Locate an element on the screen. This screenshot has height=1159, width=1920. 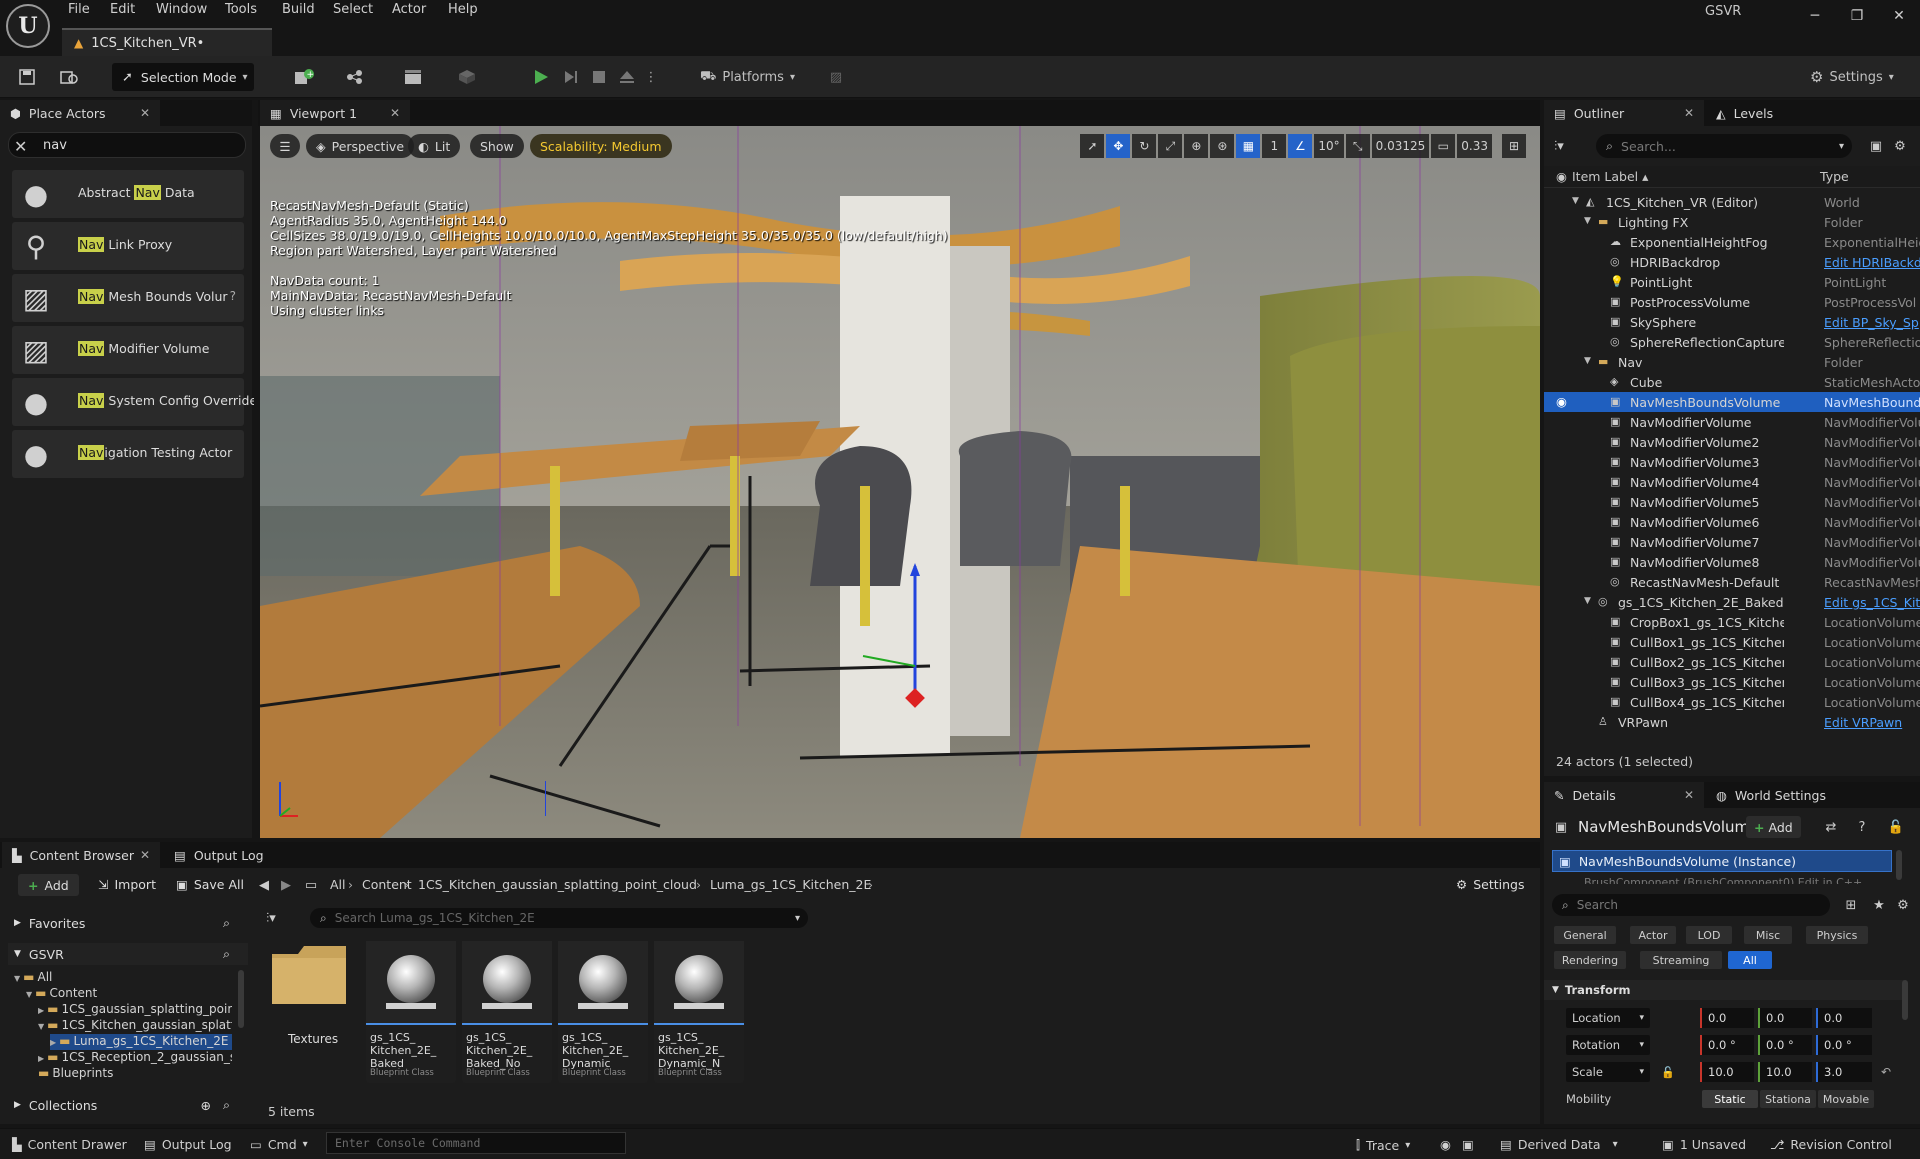
category-general: General is located at coordinates (1585, 935).